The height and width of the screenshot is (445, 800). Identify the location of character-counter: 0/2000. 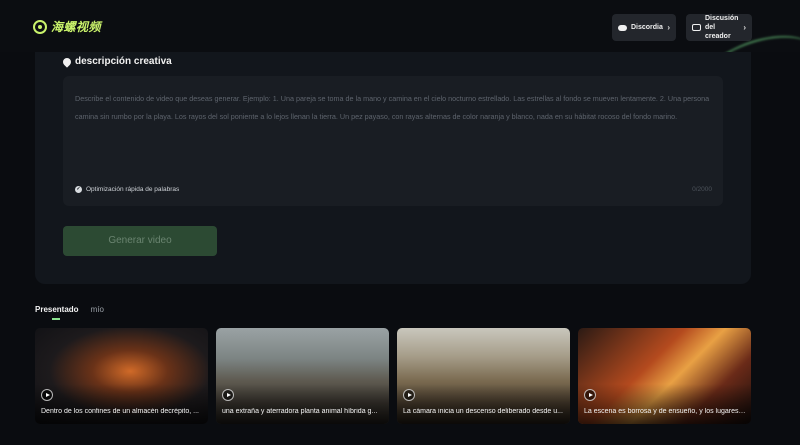
(702, 189).